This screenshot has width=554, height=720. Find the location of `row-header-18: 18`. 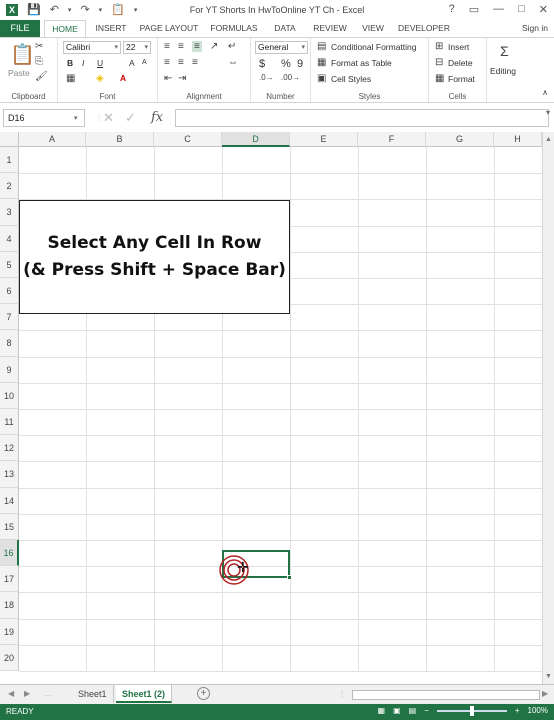

row-header-18: 18 is located at coordinates (9, 605).